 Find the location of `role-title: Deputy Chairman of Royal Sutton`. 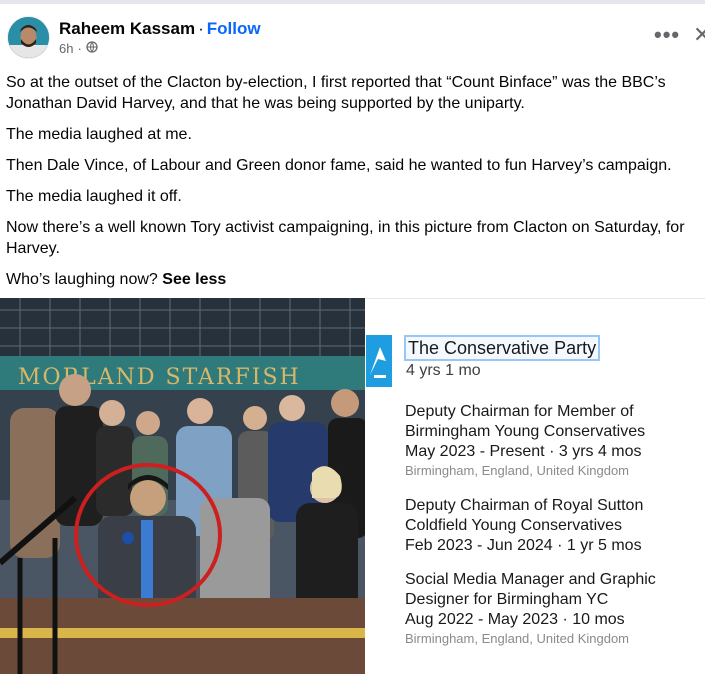

role-title: Deputy Chairman of Royal Sutton is located at coordinates (524, 505).